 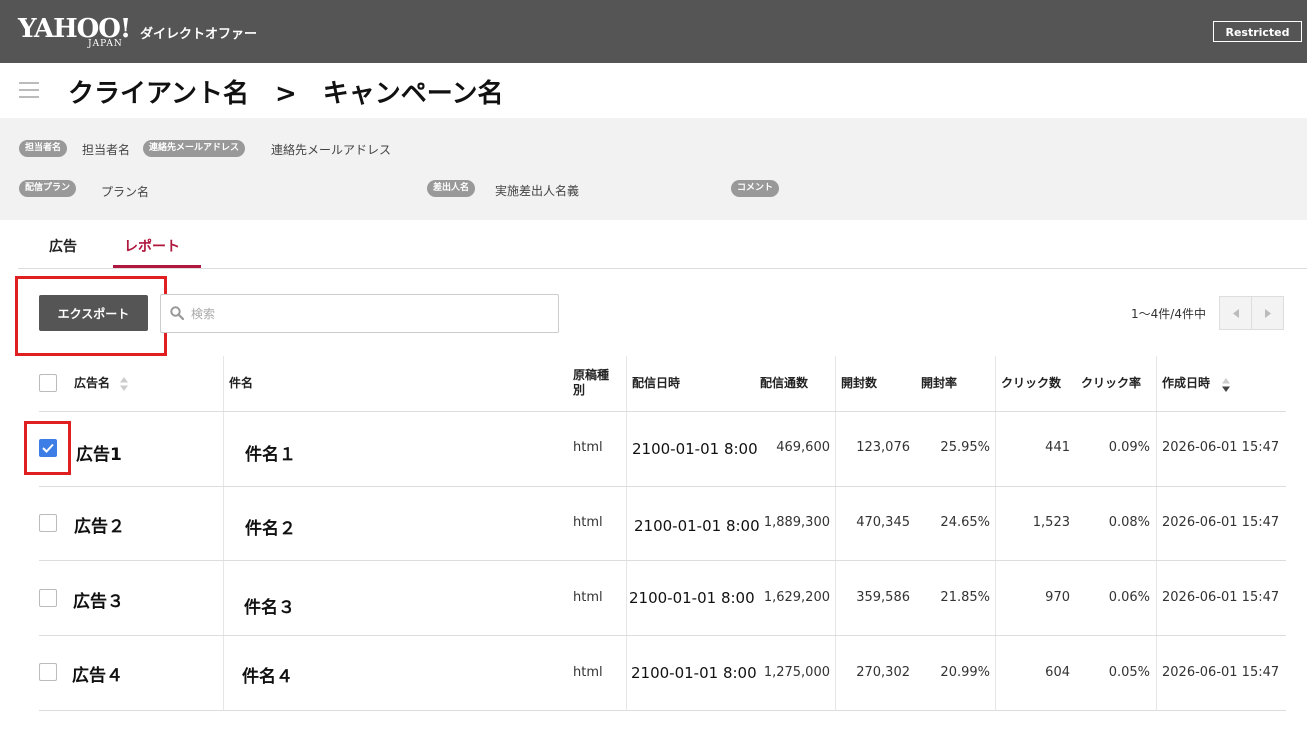 I want to click on click-rate-cell: 0.06%, so click(x=1129, y=597).